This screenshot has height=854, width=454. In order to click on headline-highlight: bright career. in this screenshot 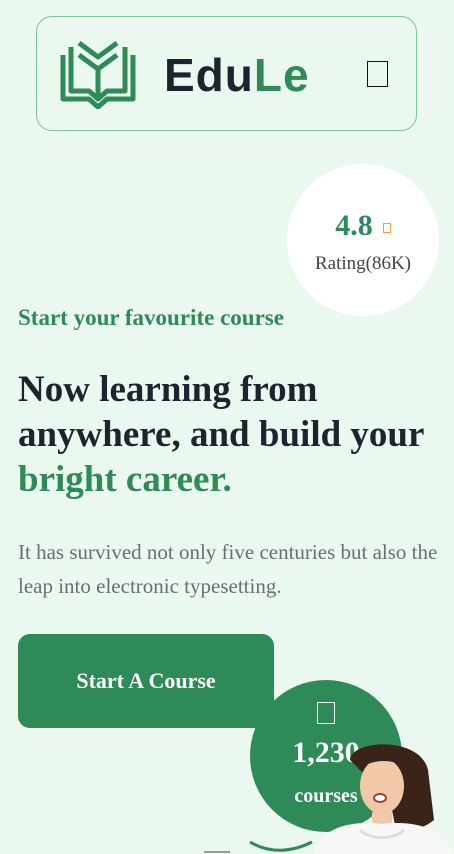, I will do `click(125, 479)`.